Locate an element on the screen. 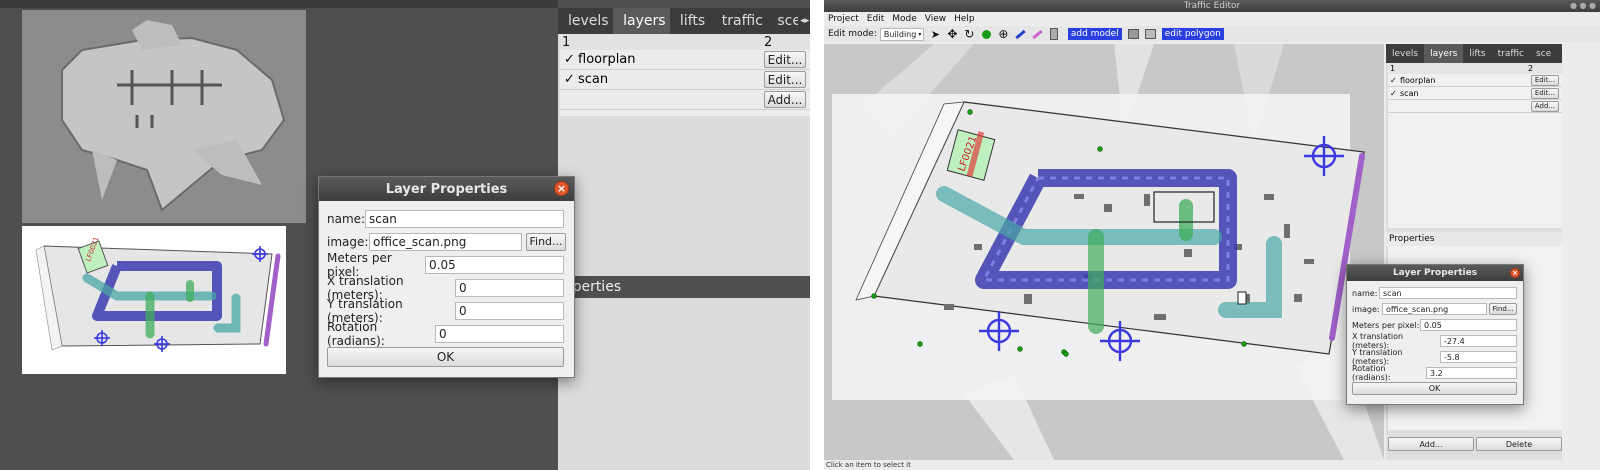 The width and height of the screenshot is (1600, 470). tab-scroll-arrows: ◂▸ is located at coordinates (804, 21).